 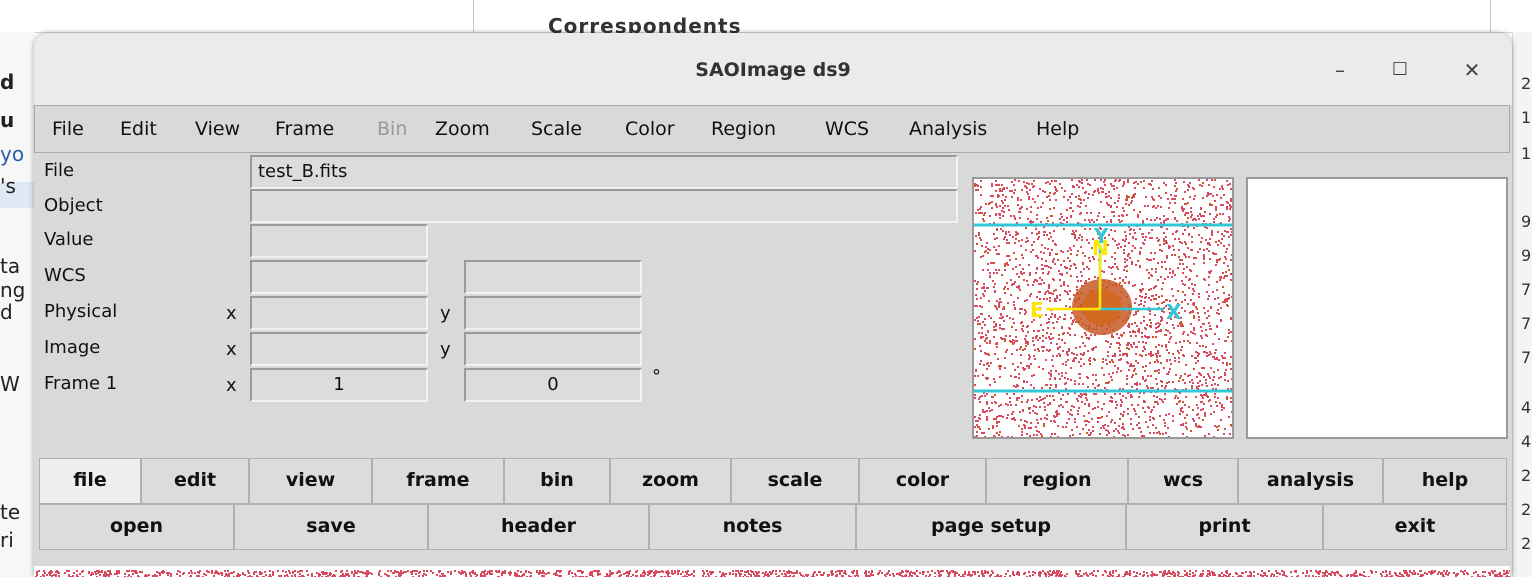 What do you see at coordinates (650, 129) in the screenshot?
I see `menu-color: Color` at bounding box center [650, 129].